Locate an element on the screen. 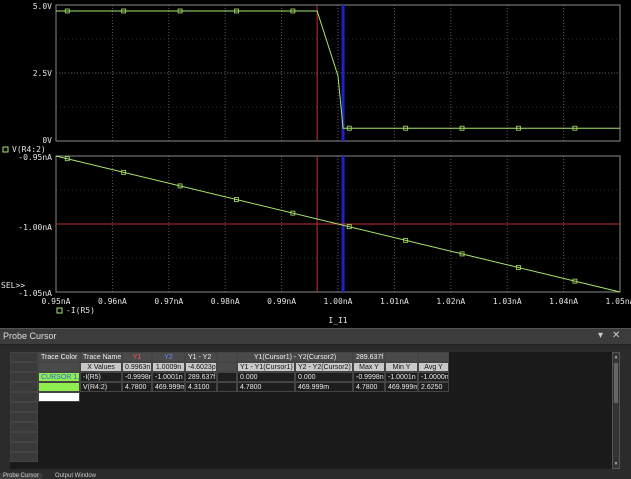  subheader-y1-minus-y1: Y1 - Y1(Cursor1) is located at coordinates (266, 367).